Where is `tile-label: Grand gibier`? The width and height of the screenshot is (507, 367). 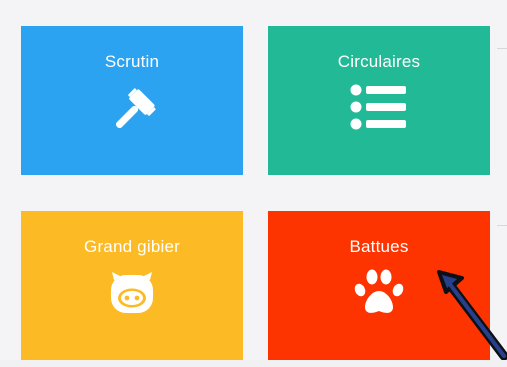 tile-label: Grand gibier is located at coordinates (132, 246).